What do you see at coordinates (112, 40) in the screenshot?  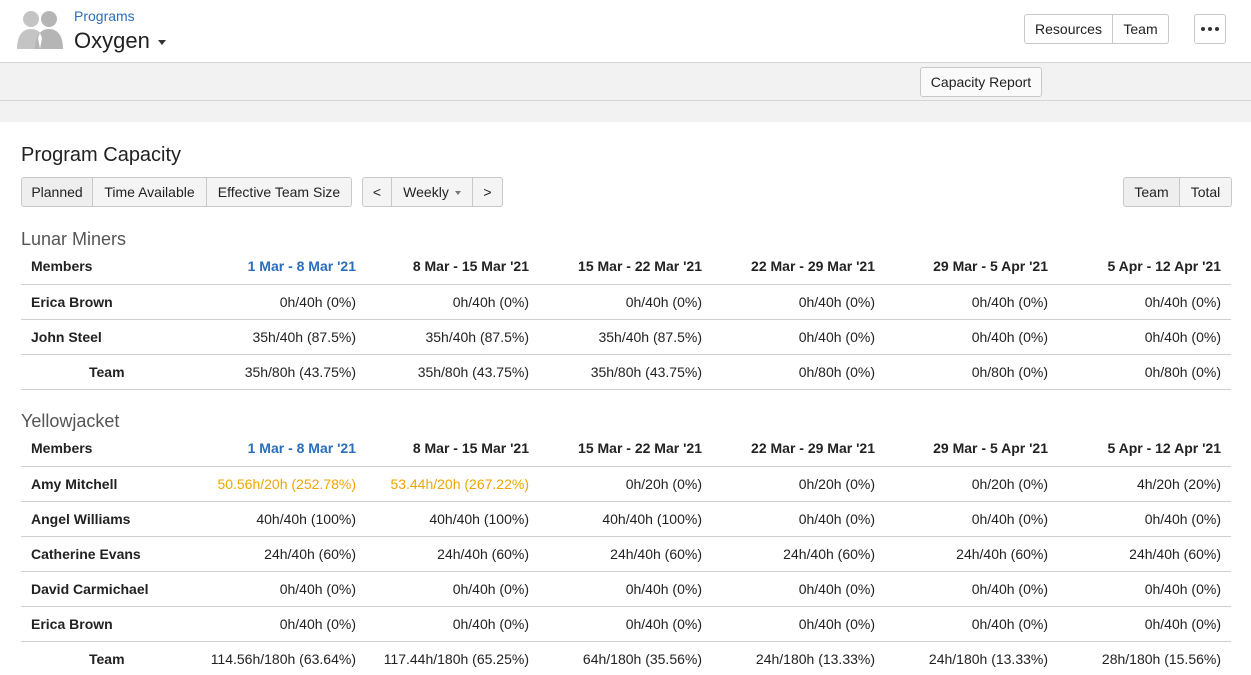 I see `program-name: Oxygen` at bounding box center [112, 40].